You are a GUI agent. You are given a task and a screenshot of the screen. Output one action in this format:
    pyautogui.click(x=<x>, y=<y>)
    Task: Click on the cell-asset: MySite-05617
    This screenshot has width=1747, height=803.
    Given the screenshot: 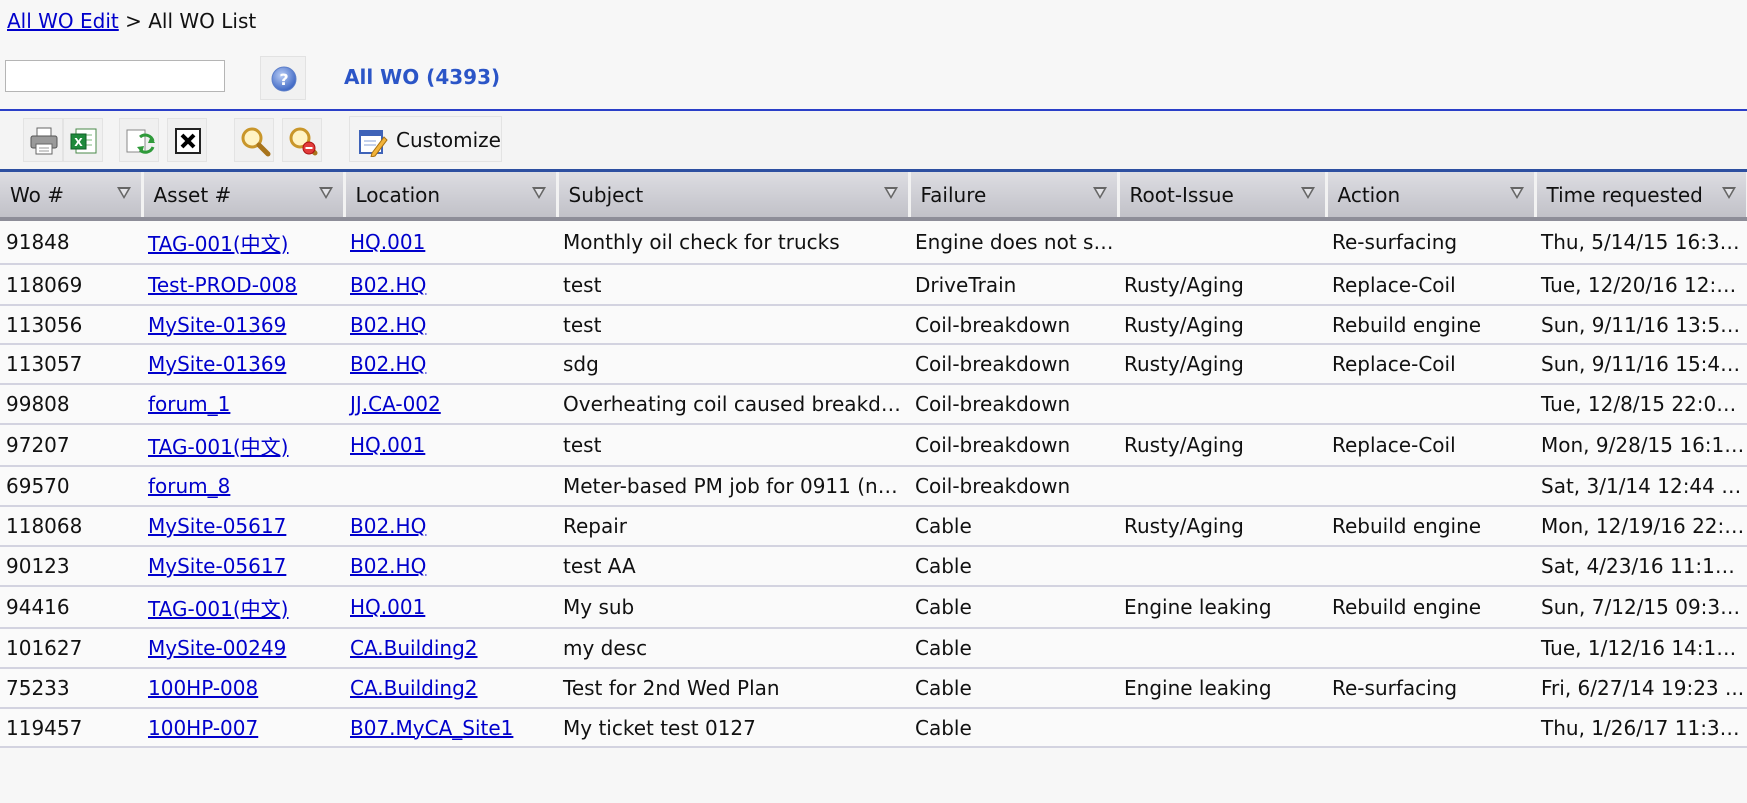 What is the action you would take?
    pyautogui.click(x=243, y=526)
    